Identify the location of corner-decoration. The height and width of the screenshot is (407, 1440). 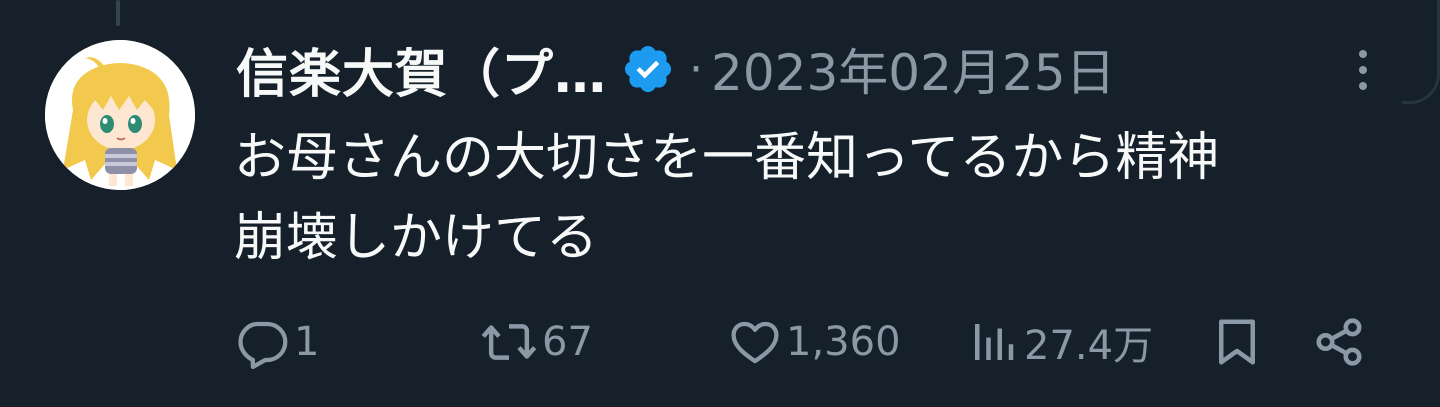
(1421, 52).